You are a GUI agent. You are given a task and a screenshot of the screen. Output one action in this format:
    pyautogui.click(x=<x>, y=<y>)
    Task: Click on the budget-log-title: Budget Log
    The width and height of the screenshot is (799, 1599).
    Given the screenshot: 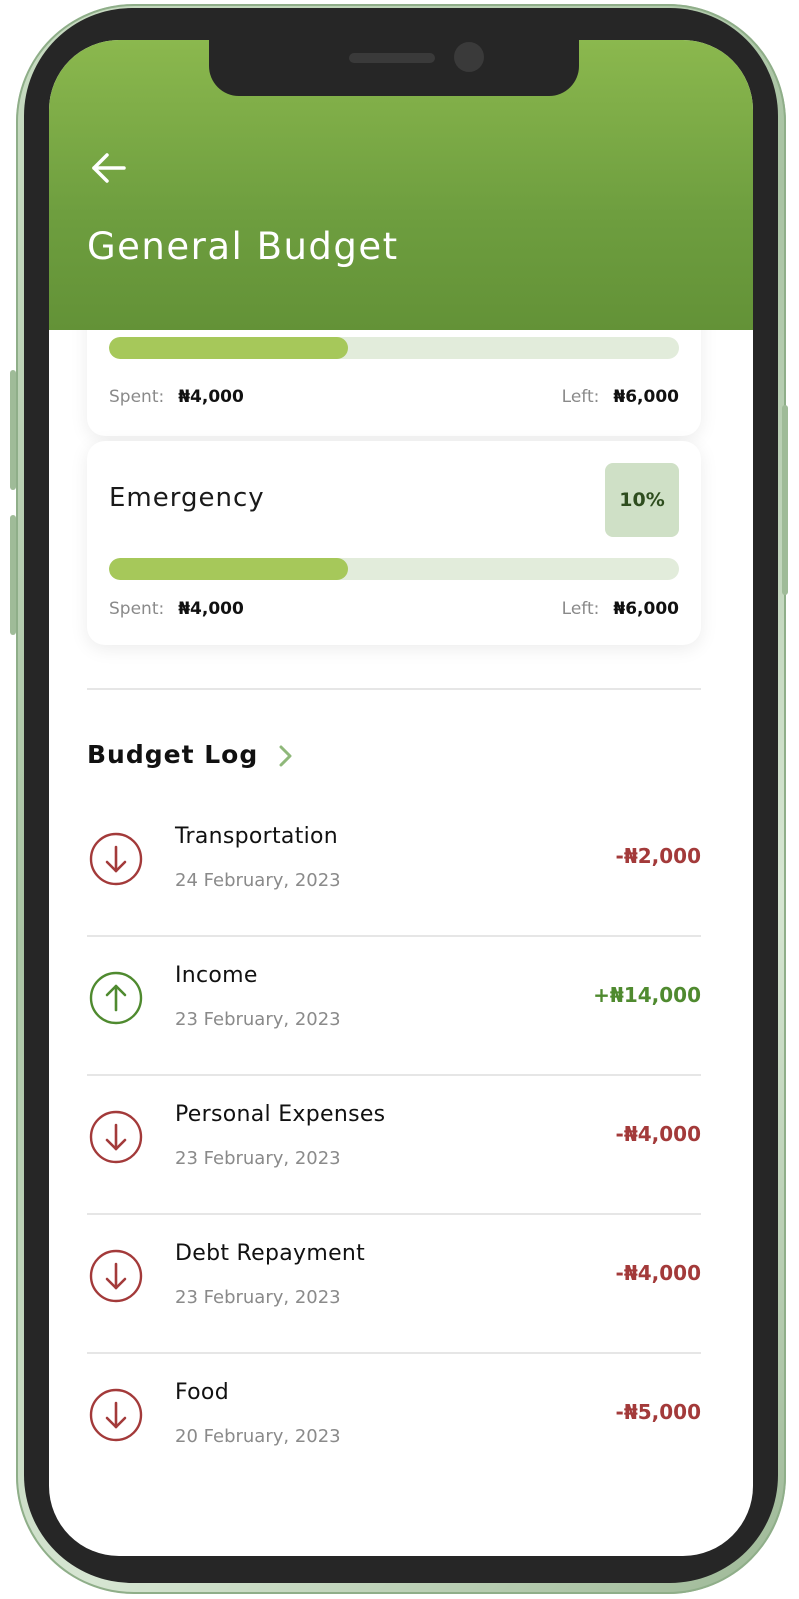 What is the action you would take?
    pyautogui.click(x=172, y=754)
    